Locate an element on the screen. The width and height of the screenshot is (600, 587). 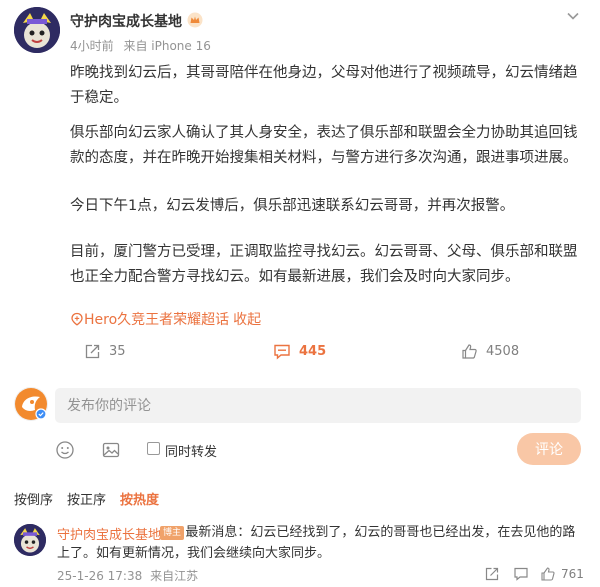
author-badge: 博主 is located at coordinates (172, 533).